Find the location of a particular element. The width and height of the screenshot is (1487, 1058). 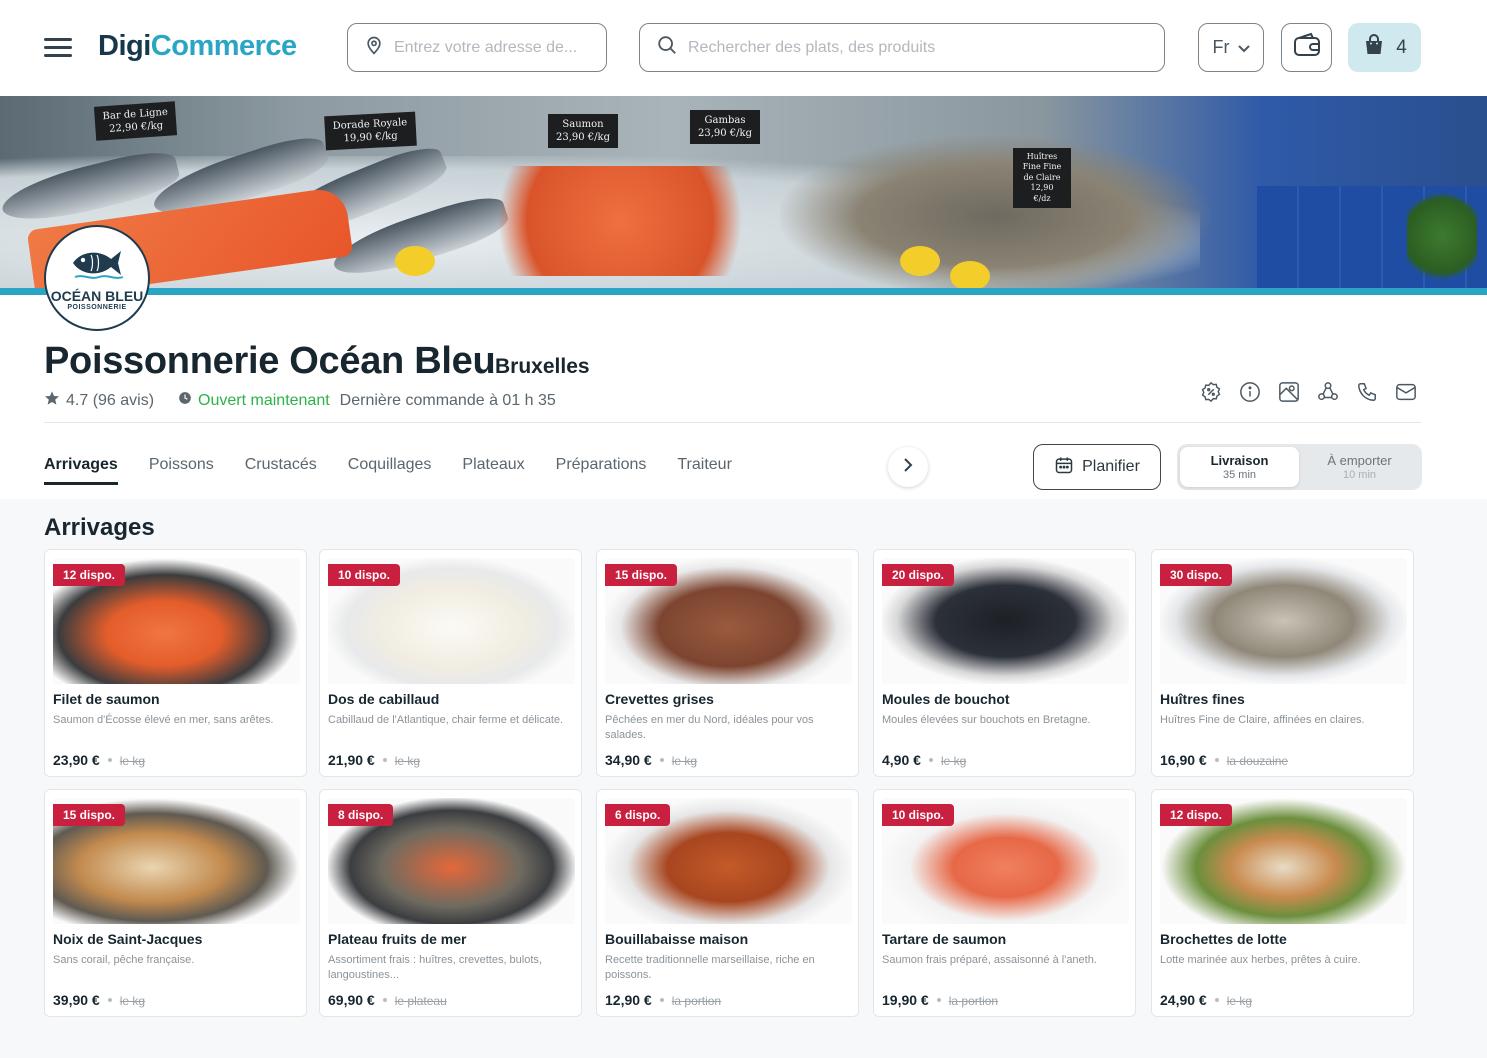

delivery-option: Livraison 35 min is located at coordinates (1239, 467).